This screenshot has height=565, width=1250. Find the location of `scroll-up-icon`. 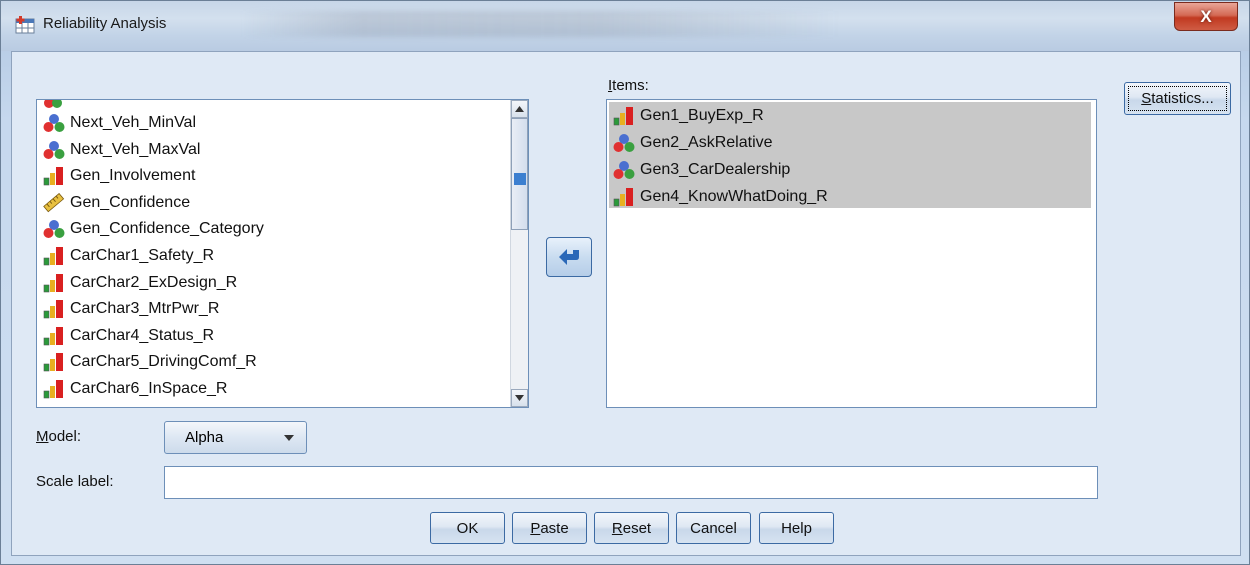

scroll-up-icon is located at coordinates (519, 109).